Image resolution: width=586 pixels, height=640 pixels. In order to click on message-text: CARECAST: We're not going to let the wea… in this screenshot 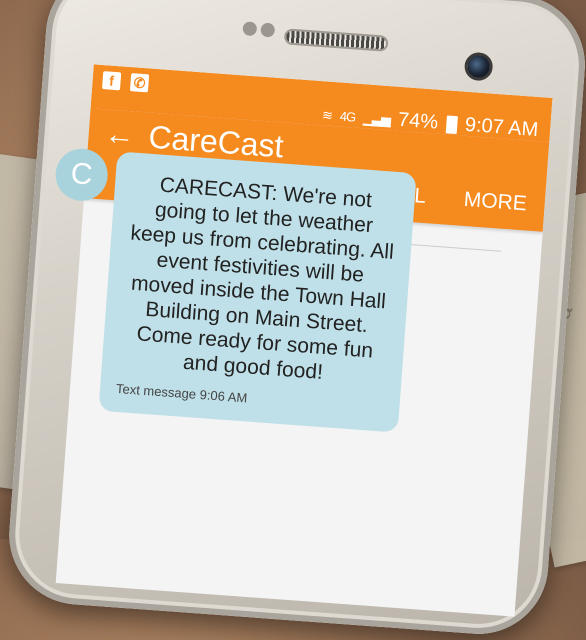, I will do `click(262, 278)`.